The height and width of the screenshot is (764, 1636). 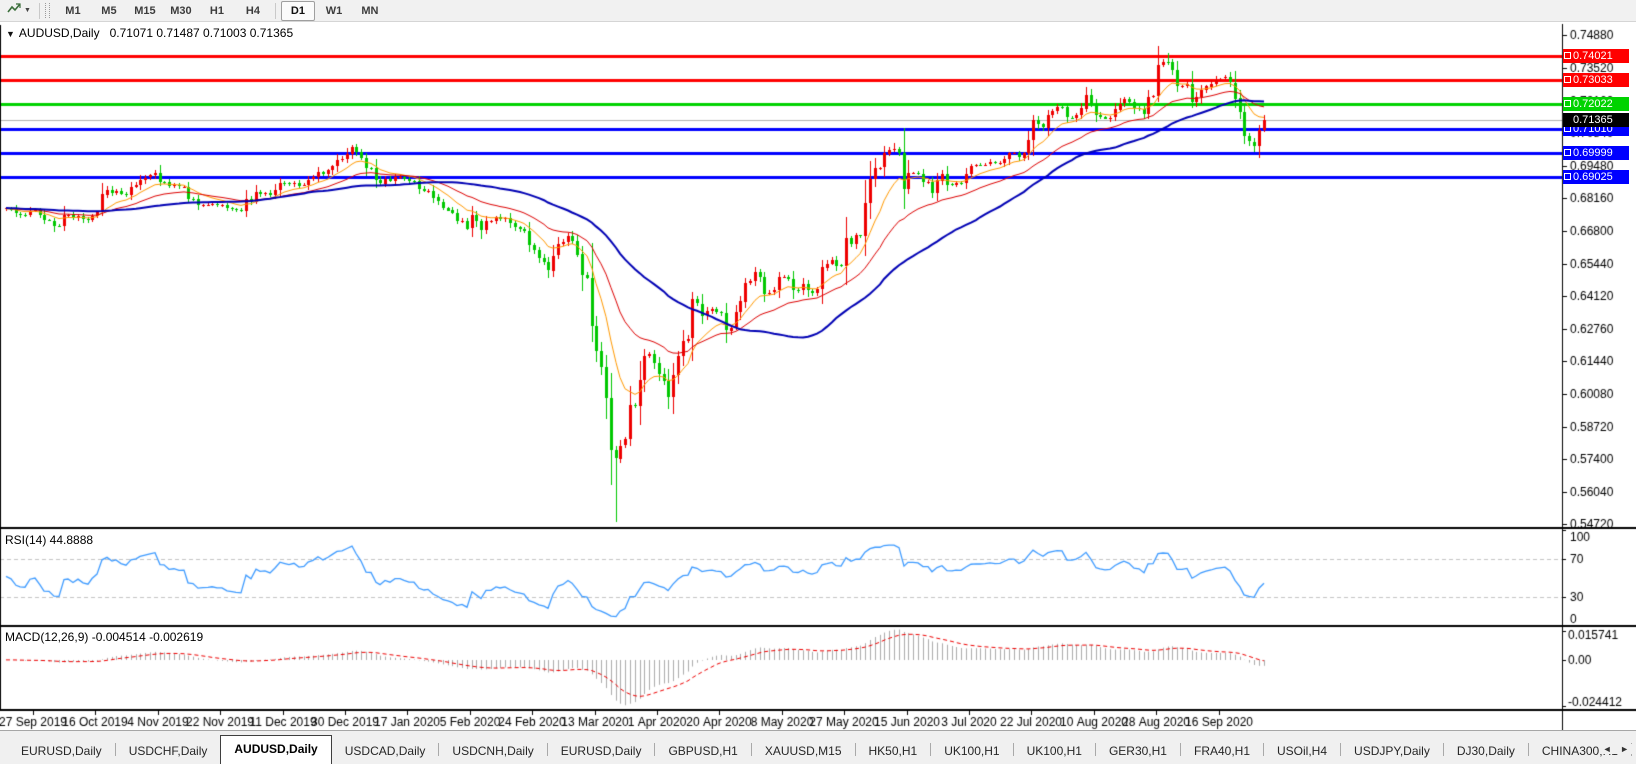 What do you see at coordinates (1302, 751) in the screenshot?
I see `chart-tab-usoil-h4: USOil,H4` at bounding box center [1302, 751].